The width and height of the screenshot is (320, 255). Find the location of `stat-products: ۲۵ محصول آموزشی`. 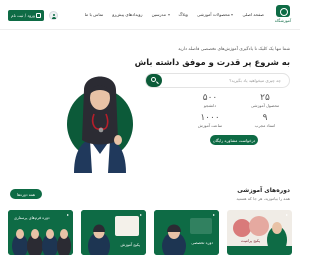

stat-products: ۲۵ محصول آموزشی is located at coordinates (265, 100).